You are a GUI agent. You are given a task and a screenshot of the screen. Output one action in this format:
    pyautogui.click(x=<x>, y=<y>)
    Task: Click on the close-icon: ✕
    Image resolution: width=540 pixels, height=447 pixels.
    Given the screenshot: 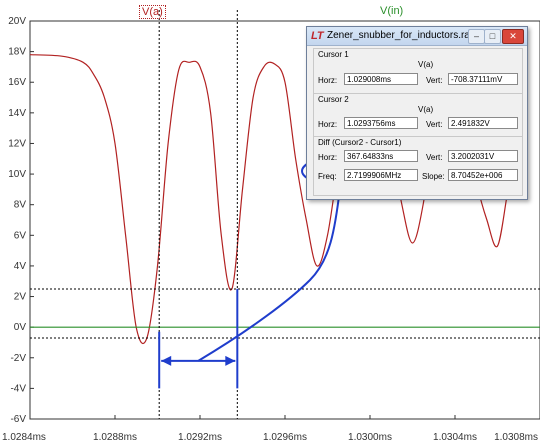 What is the action you would take?
    pyautogui.click(x=513, y=36)
    